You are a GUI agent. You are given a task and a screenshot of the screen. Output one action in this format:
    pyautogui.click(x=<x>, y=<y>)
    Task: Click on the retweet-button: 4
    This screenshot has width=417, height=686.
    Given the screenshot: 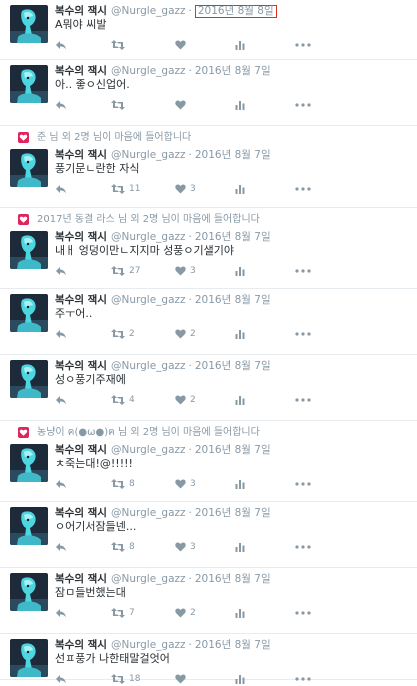 What is the action you would take?
    pyautogui.click(x=123, y=400)
    